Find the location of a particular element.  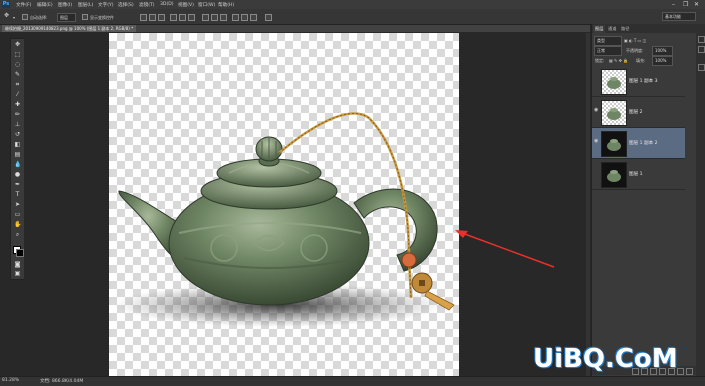

menu-filter: 滤镜(T) is located at coordinates (147, 5).